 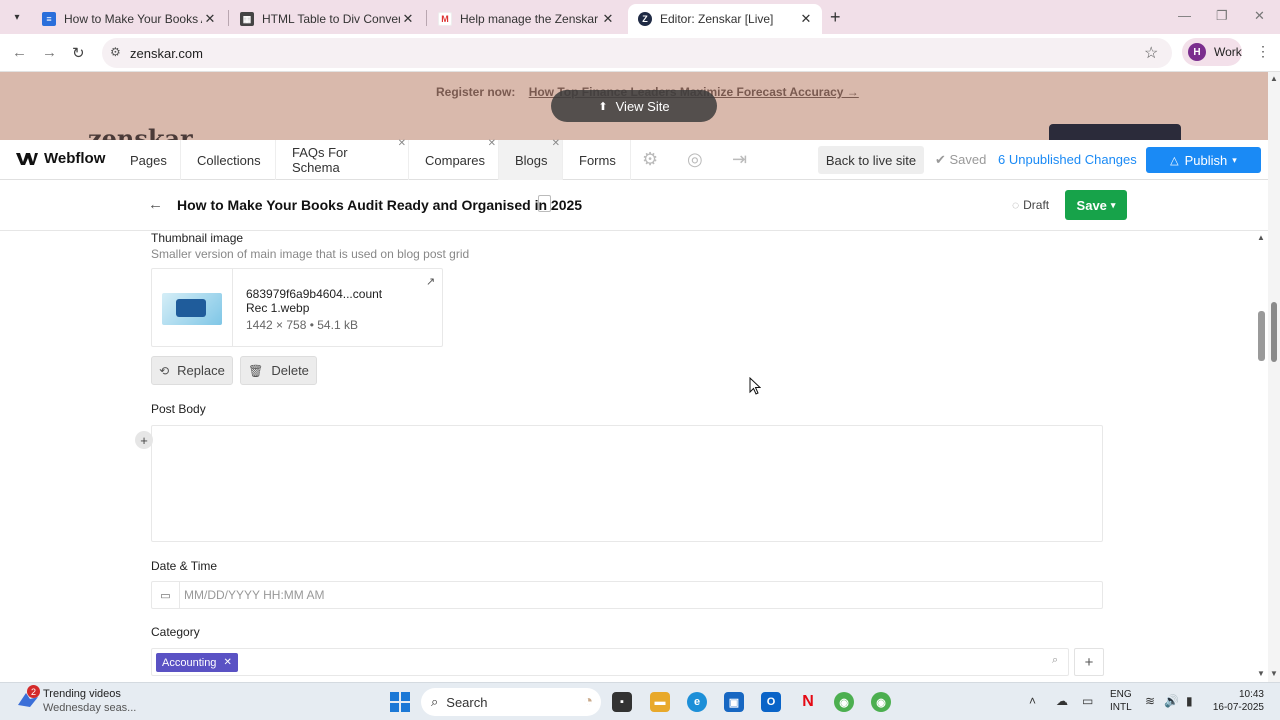 What do you see at coordinates (1237, 701) in the screenshot?
I see `clock: 10:43 16-07-2025` at bounding box center [1237, 701].